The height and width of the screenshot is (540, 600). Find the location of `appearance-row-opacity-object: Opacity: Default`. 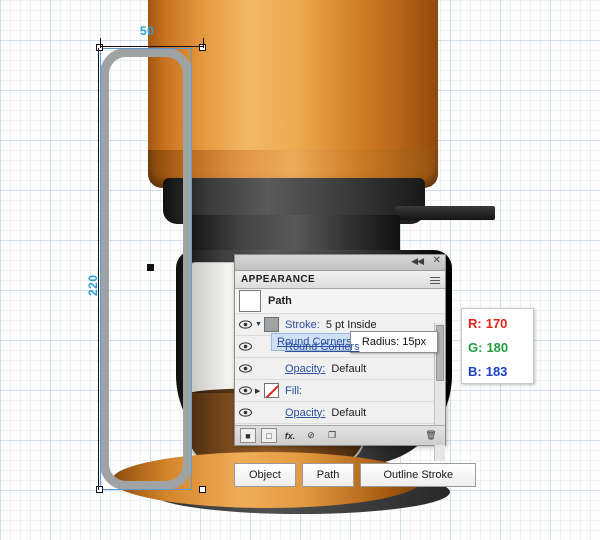

appearance-row-opacity-object: Opacity: Default is located at coordinates (340, 413).